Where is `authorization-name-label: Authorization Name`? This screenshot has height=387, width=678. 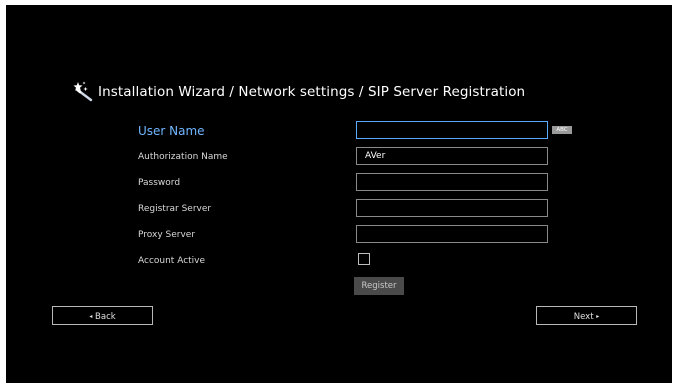
authorization-name-label: Authorization Name is located at coordinates (183, 157).